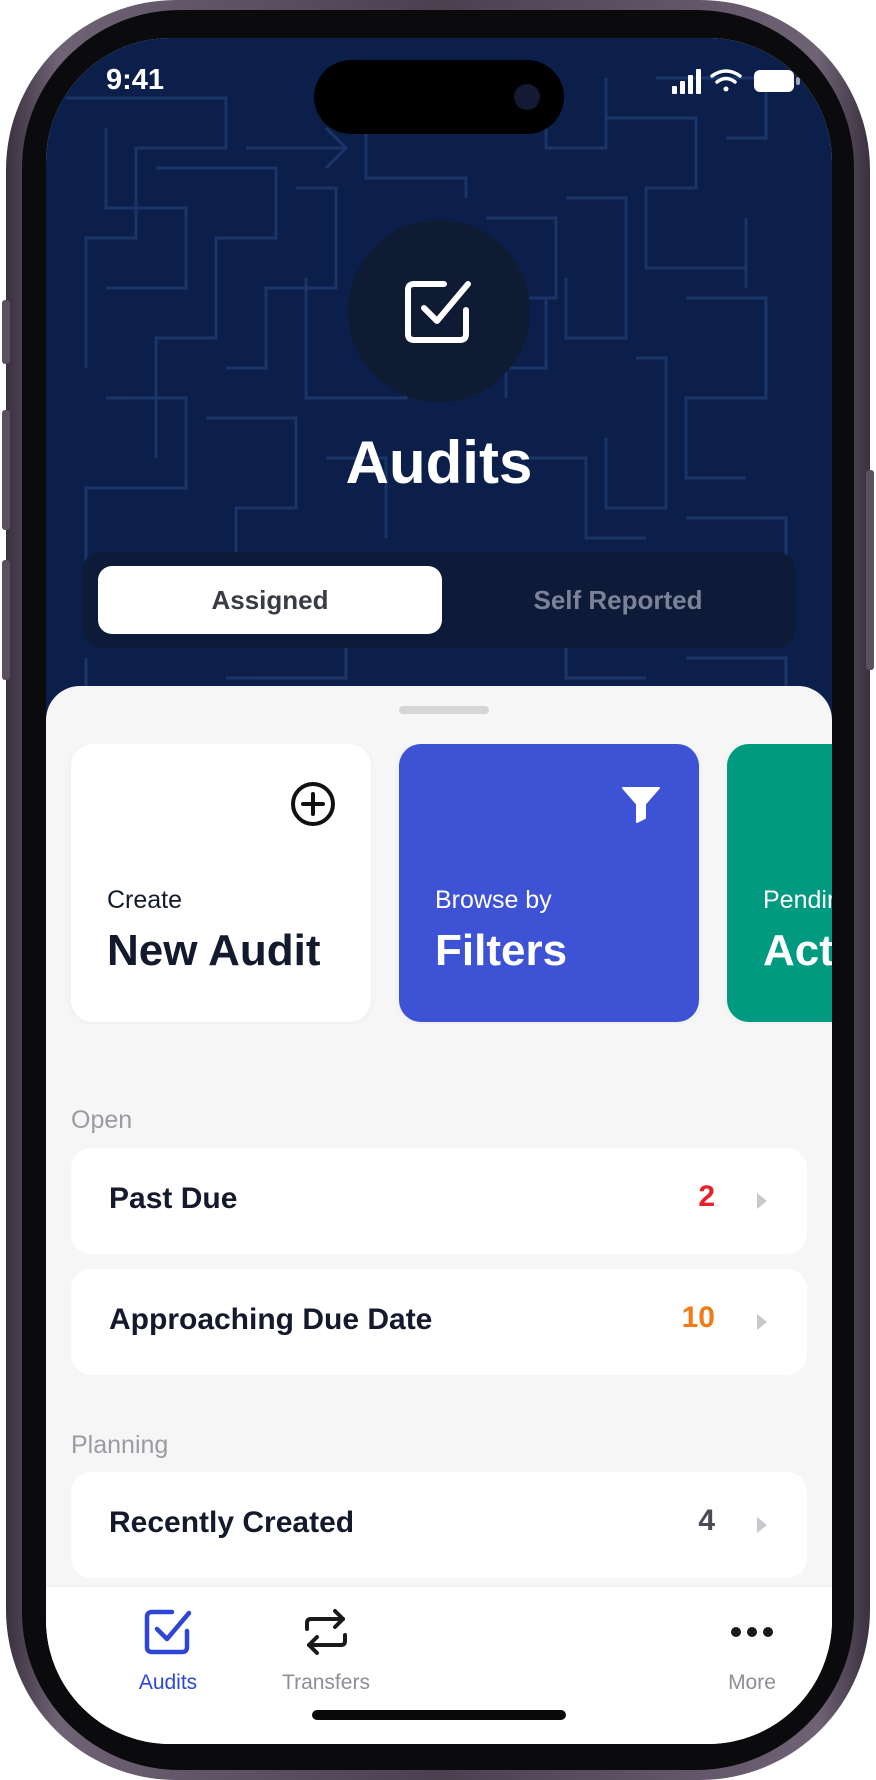 This screenshot has width=876, height=1780. I want to click on front-camera, so click(527, 97).